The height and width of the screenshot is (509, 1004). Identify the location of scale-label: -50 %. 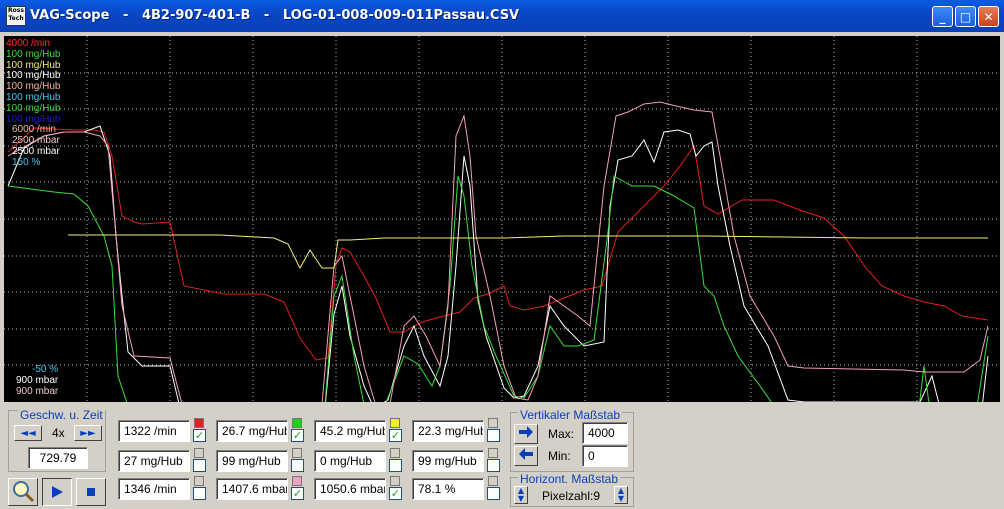
(45, 369).